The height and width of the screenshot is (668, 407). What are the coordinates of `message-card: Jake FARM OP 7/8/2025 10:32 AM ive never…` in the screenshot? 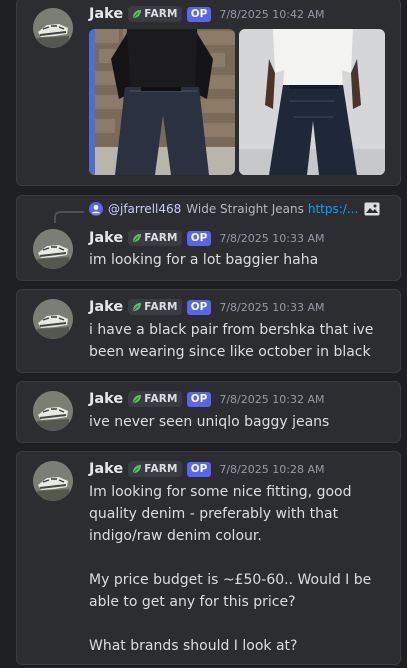 It's located at (208, 412).